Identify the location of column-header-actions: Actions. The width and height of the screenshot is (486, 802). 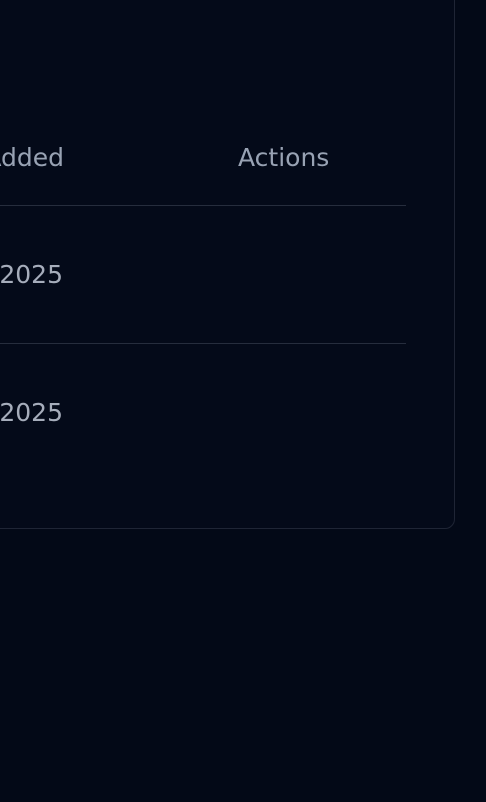
(284, 157).